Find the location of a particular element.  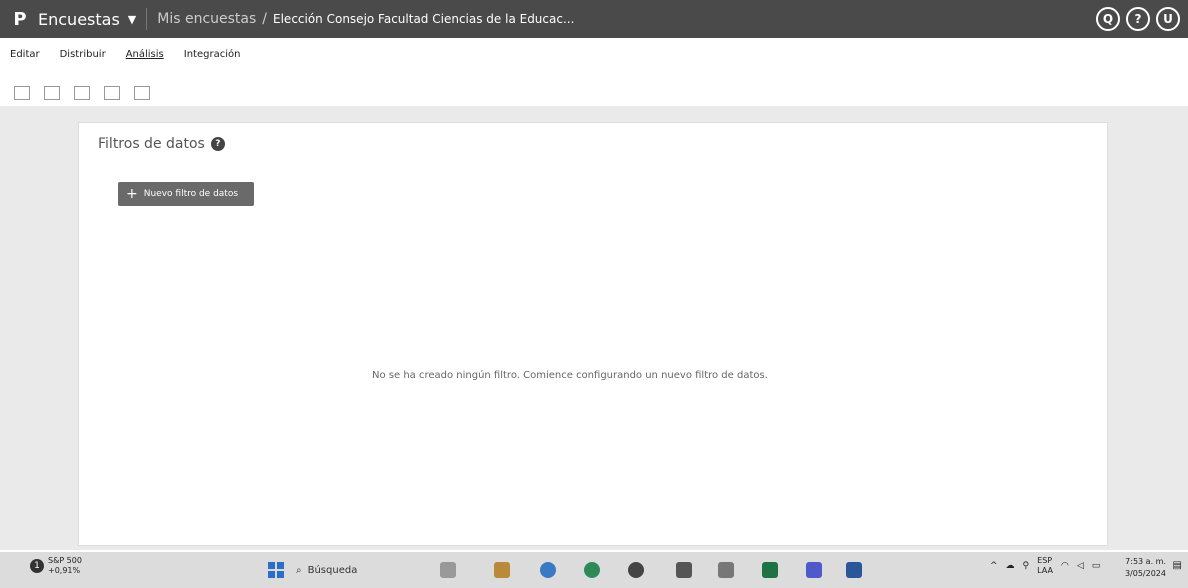

stock-widget: 1 S&P 500 +0,91% is located at coordinates (56, 566).